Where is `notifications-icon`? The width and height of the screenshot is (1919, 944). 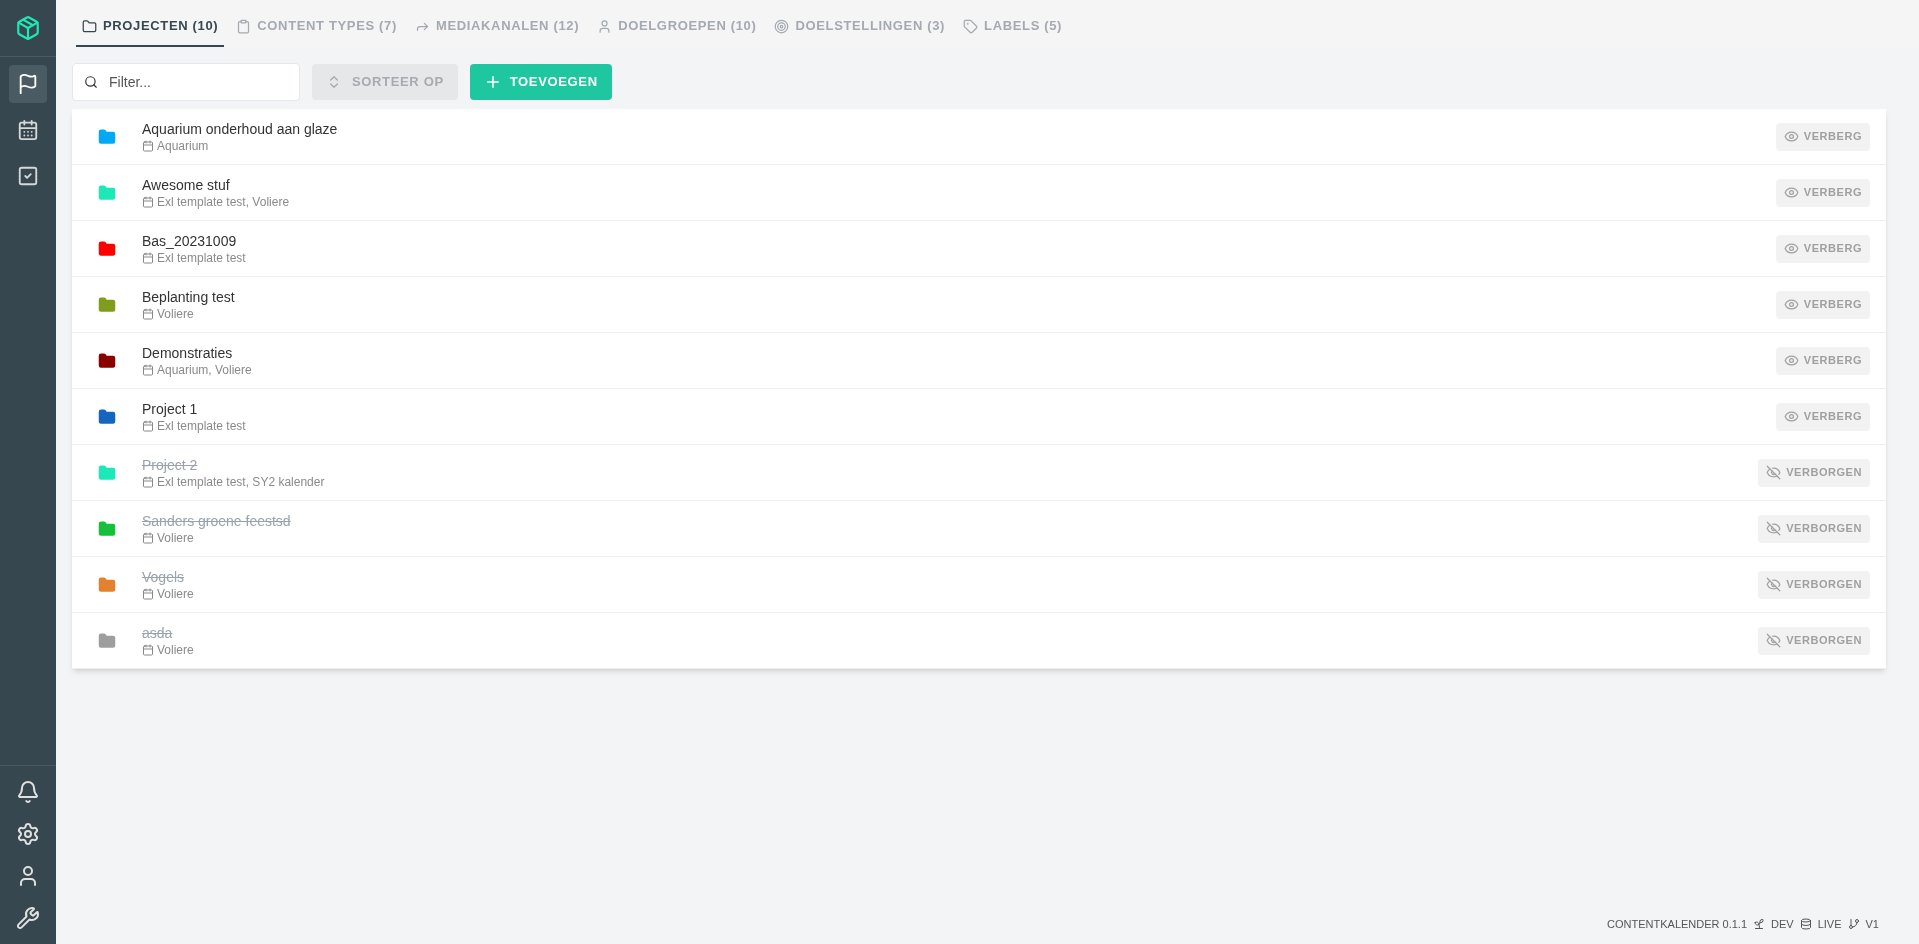 notifications-icon is located at coordinates (28, 792).